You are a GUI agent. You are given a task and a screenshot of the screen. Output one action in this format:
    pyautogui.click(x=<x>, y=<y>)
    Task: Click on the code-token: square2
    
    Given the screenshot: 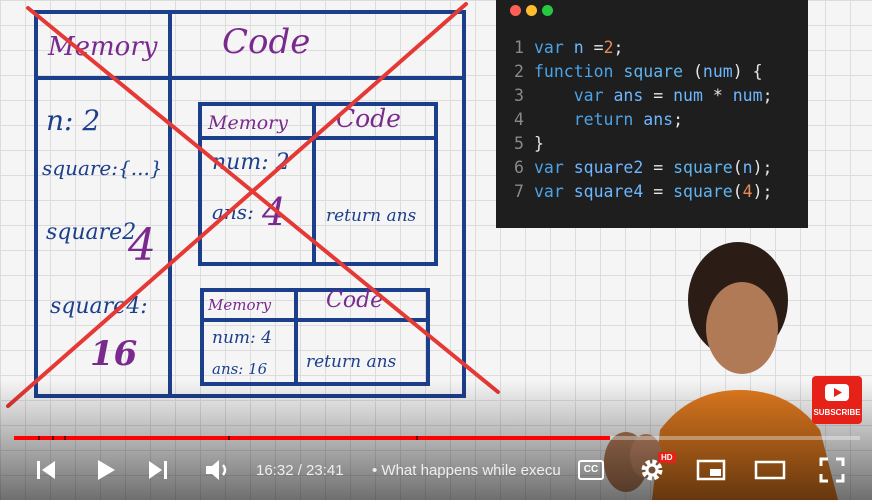 What is the action you would take?
    pyautogui.click(x=613, y=167)
    